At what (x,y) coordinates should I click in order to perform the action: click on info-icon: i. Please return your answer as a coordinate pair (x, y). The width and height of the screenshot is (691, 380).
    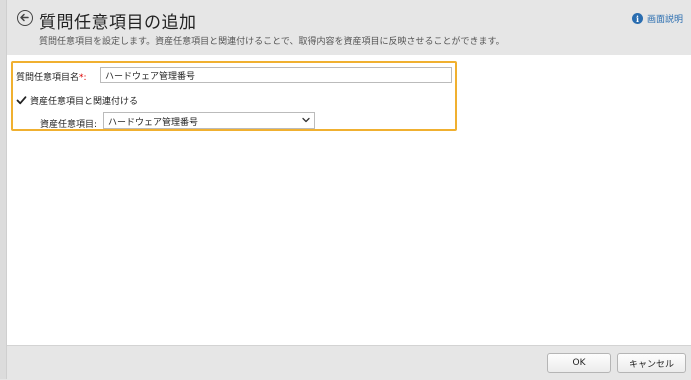
    Looking at the image, I should click on (637, 18).